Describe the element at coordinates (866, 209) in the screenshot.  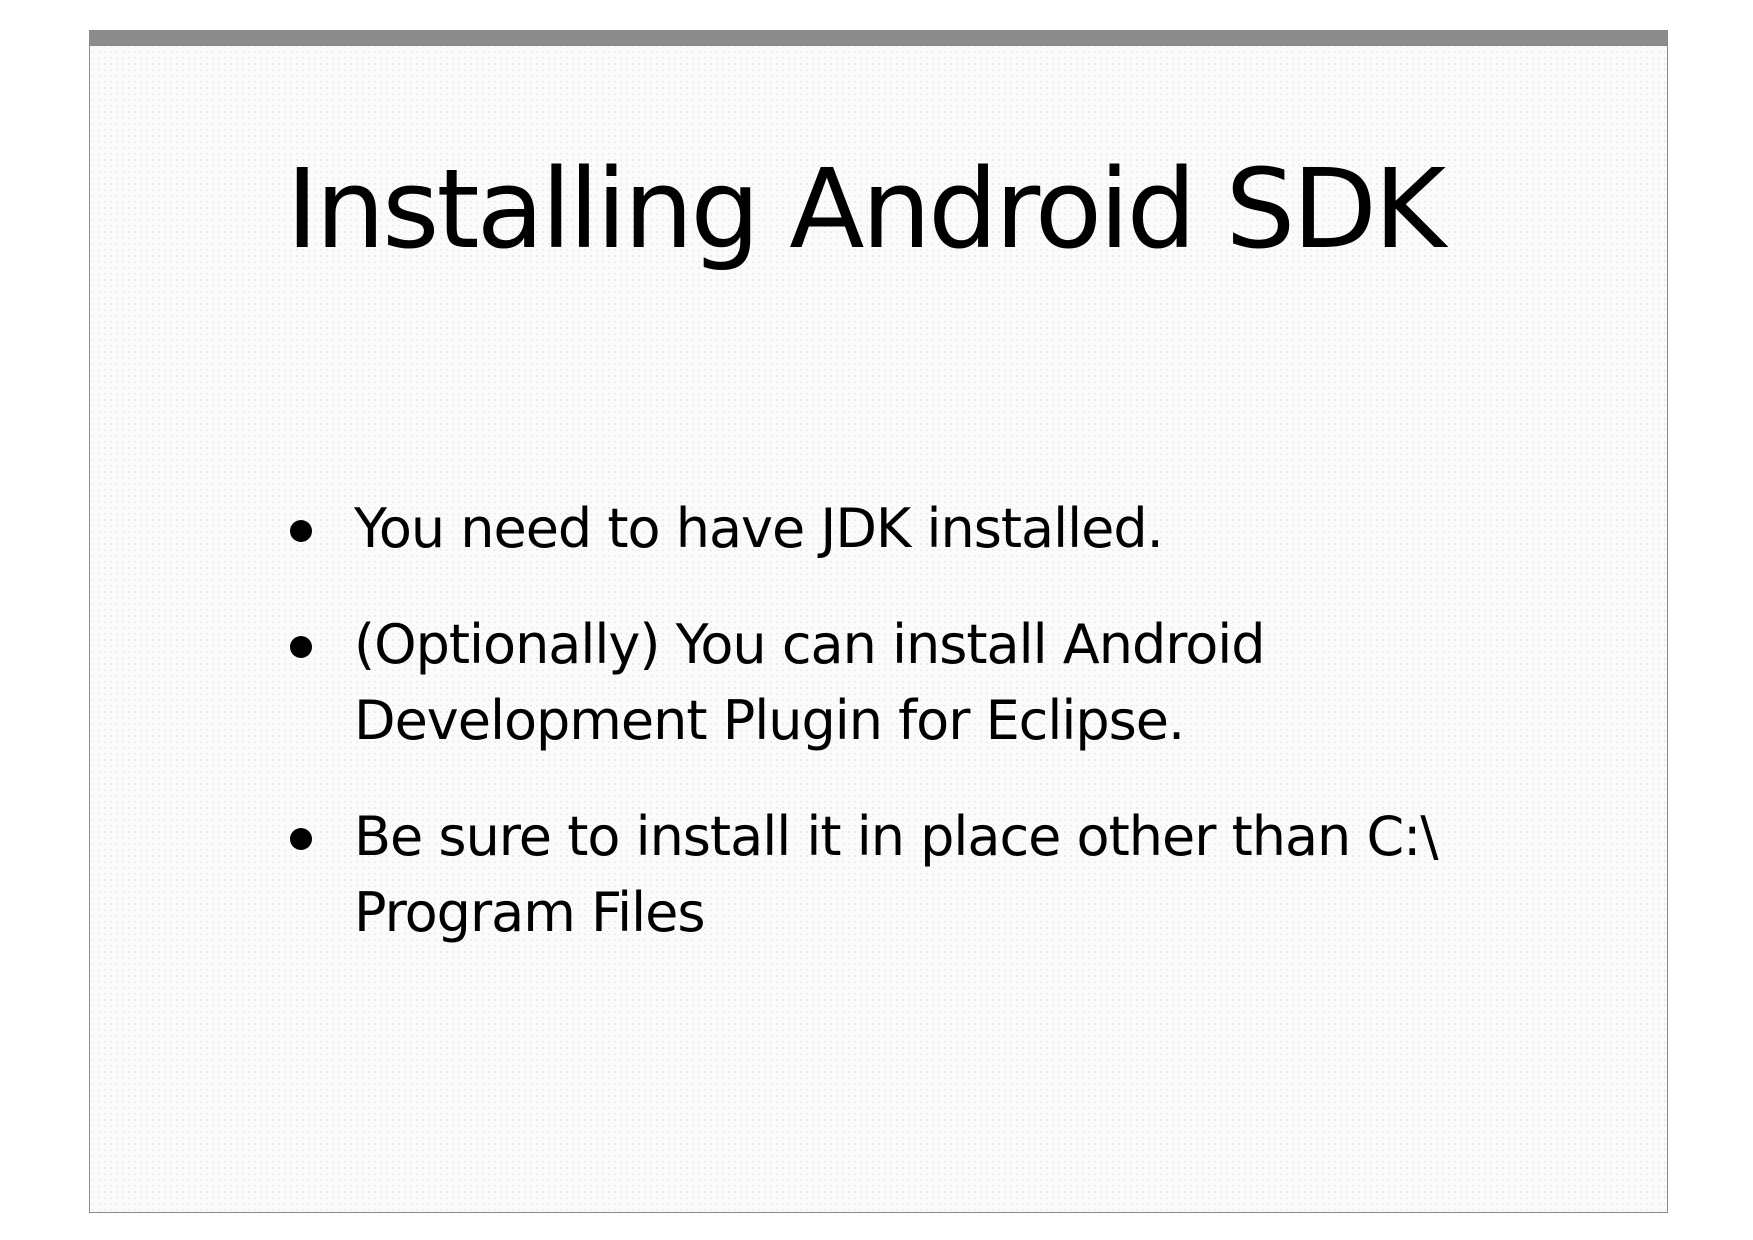
I see `slide-title: Installing Android SDK` at that location.